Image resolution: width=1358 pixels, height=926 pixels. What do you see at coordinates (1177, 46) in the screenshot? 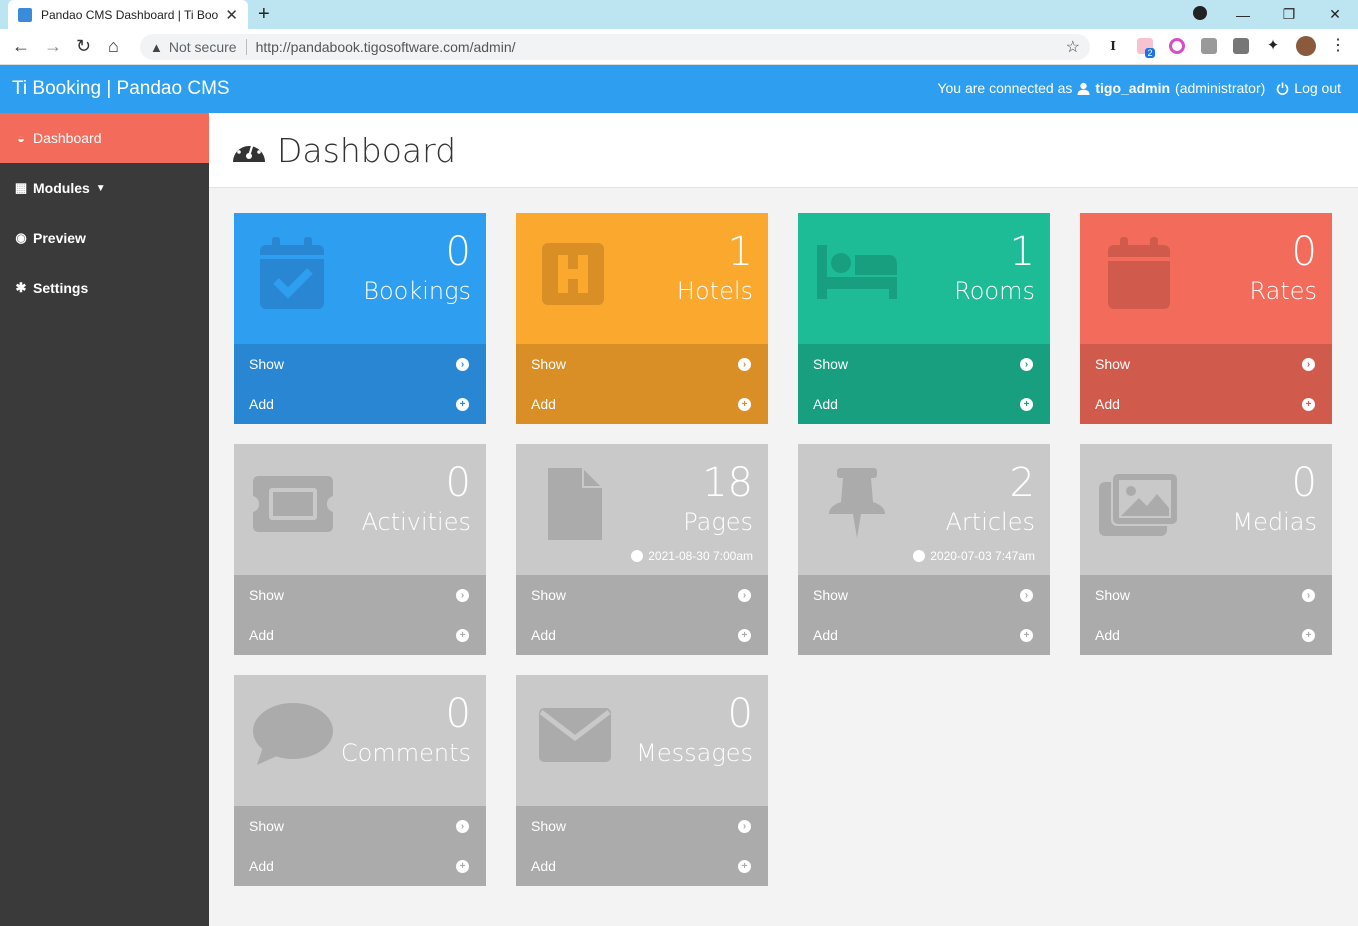
I see `color-picker-icon` at bounding box center [1177, 46].